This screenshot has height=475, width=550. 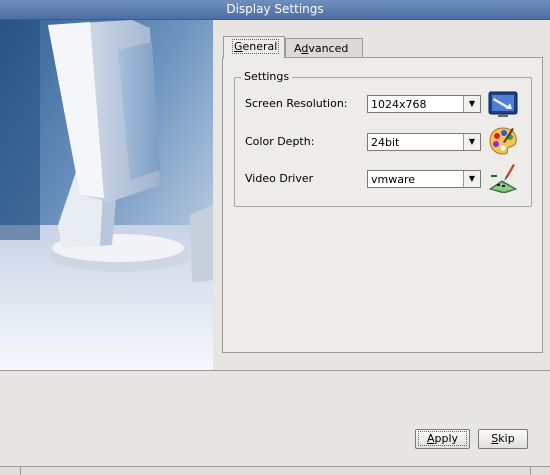 I want to click on video-driver-combo: vmware ▼, so click(x=424, y=179).